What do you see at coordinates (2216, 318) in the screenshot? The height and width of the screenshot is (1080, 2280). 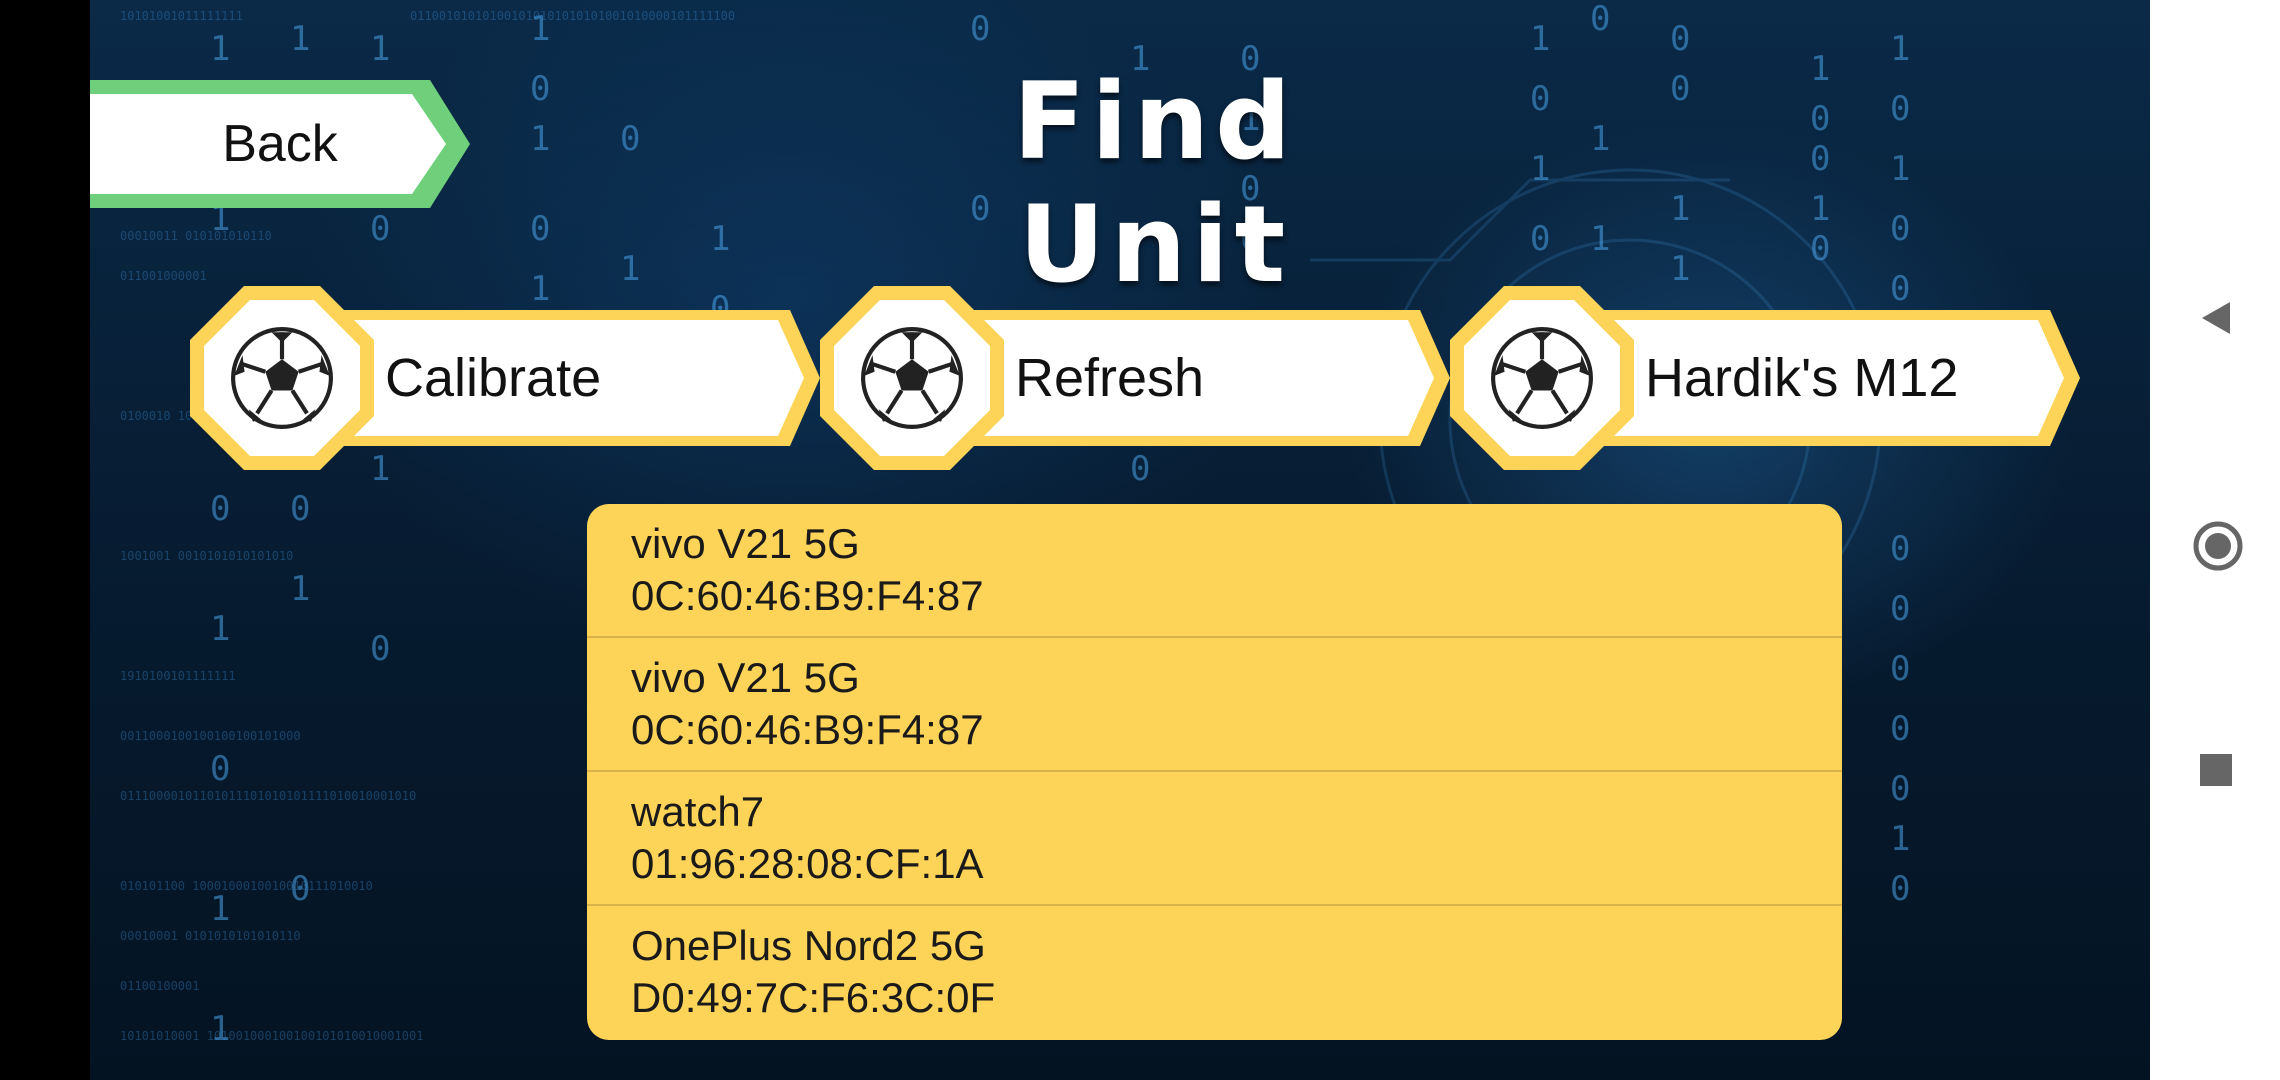 I see `triangle-back-icon` at bounding box center [2216, 318].